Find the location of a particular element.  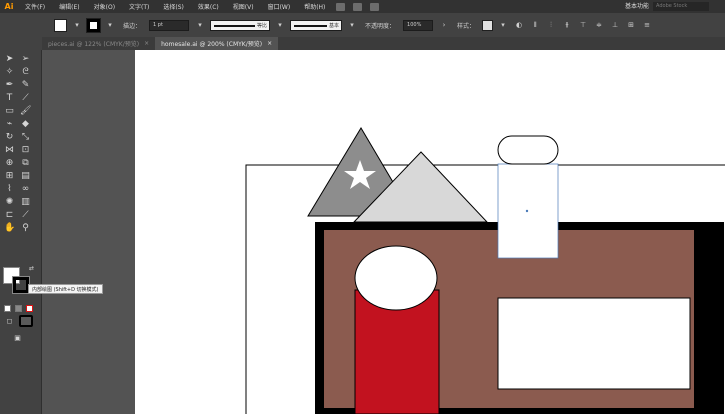

menu-object: 对象(O) is located at coordinates (104, 6).